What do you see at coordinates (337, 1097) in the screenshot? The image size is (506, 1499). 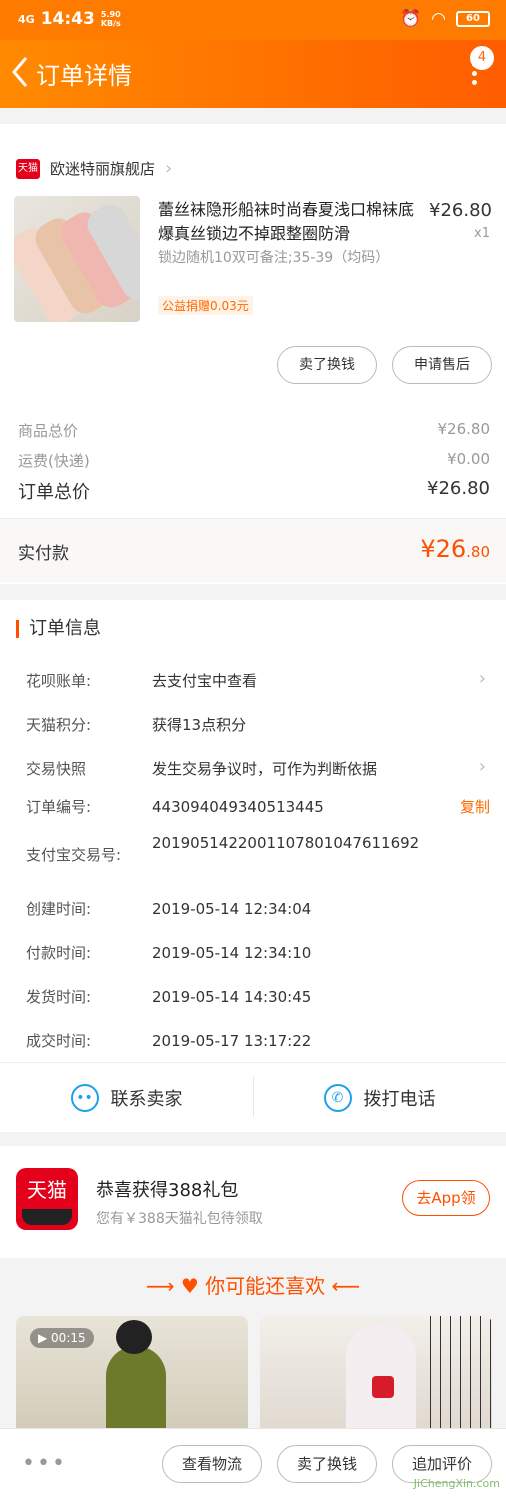 I see `phone-icon: ✆` at bounding box center [337, 1097].